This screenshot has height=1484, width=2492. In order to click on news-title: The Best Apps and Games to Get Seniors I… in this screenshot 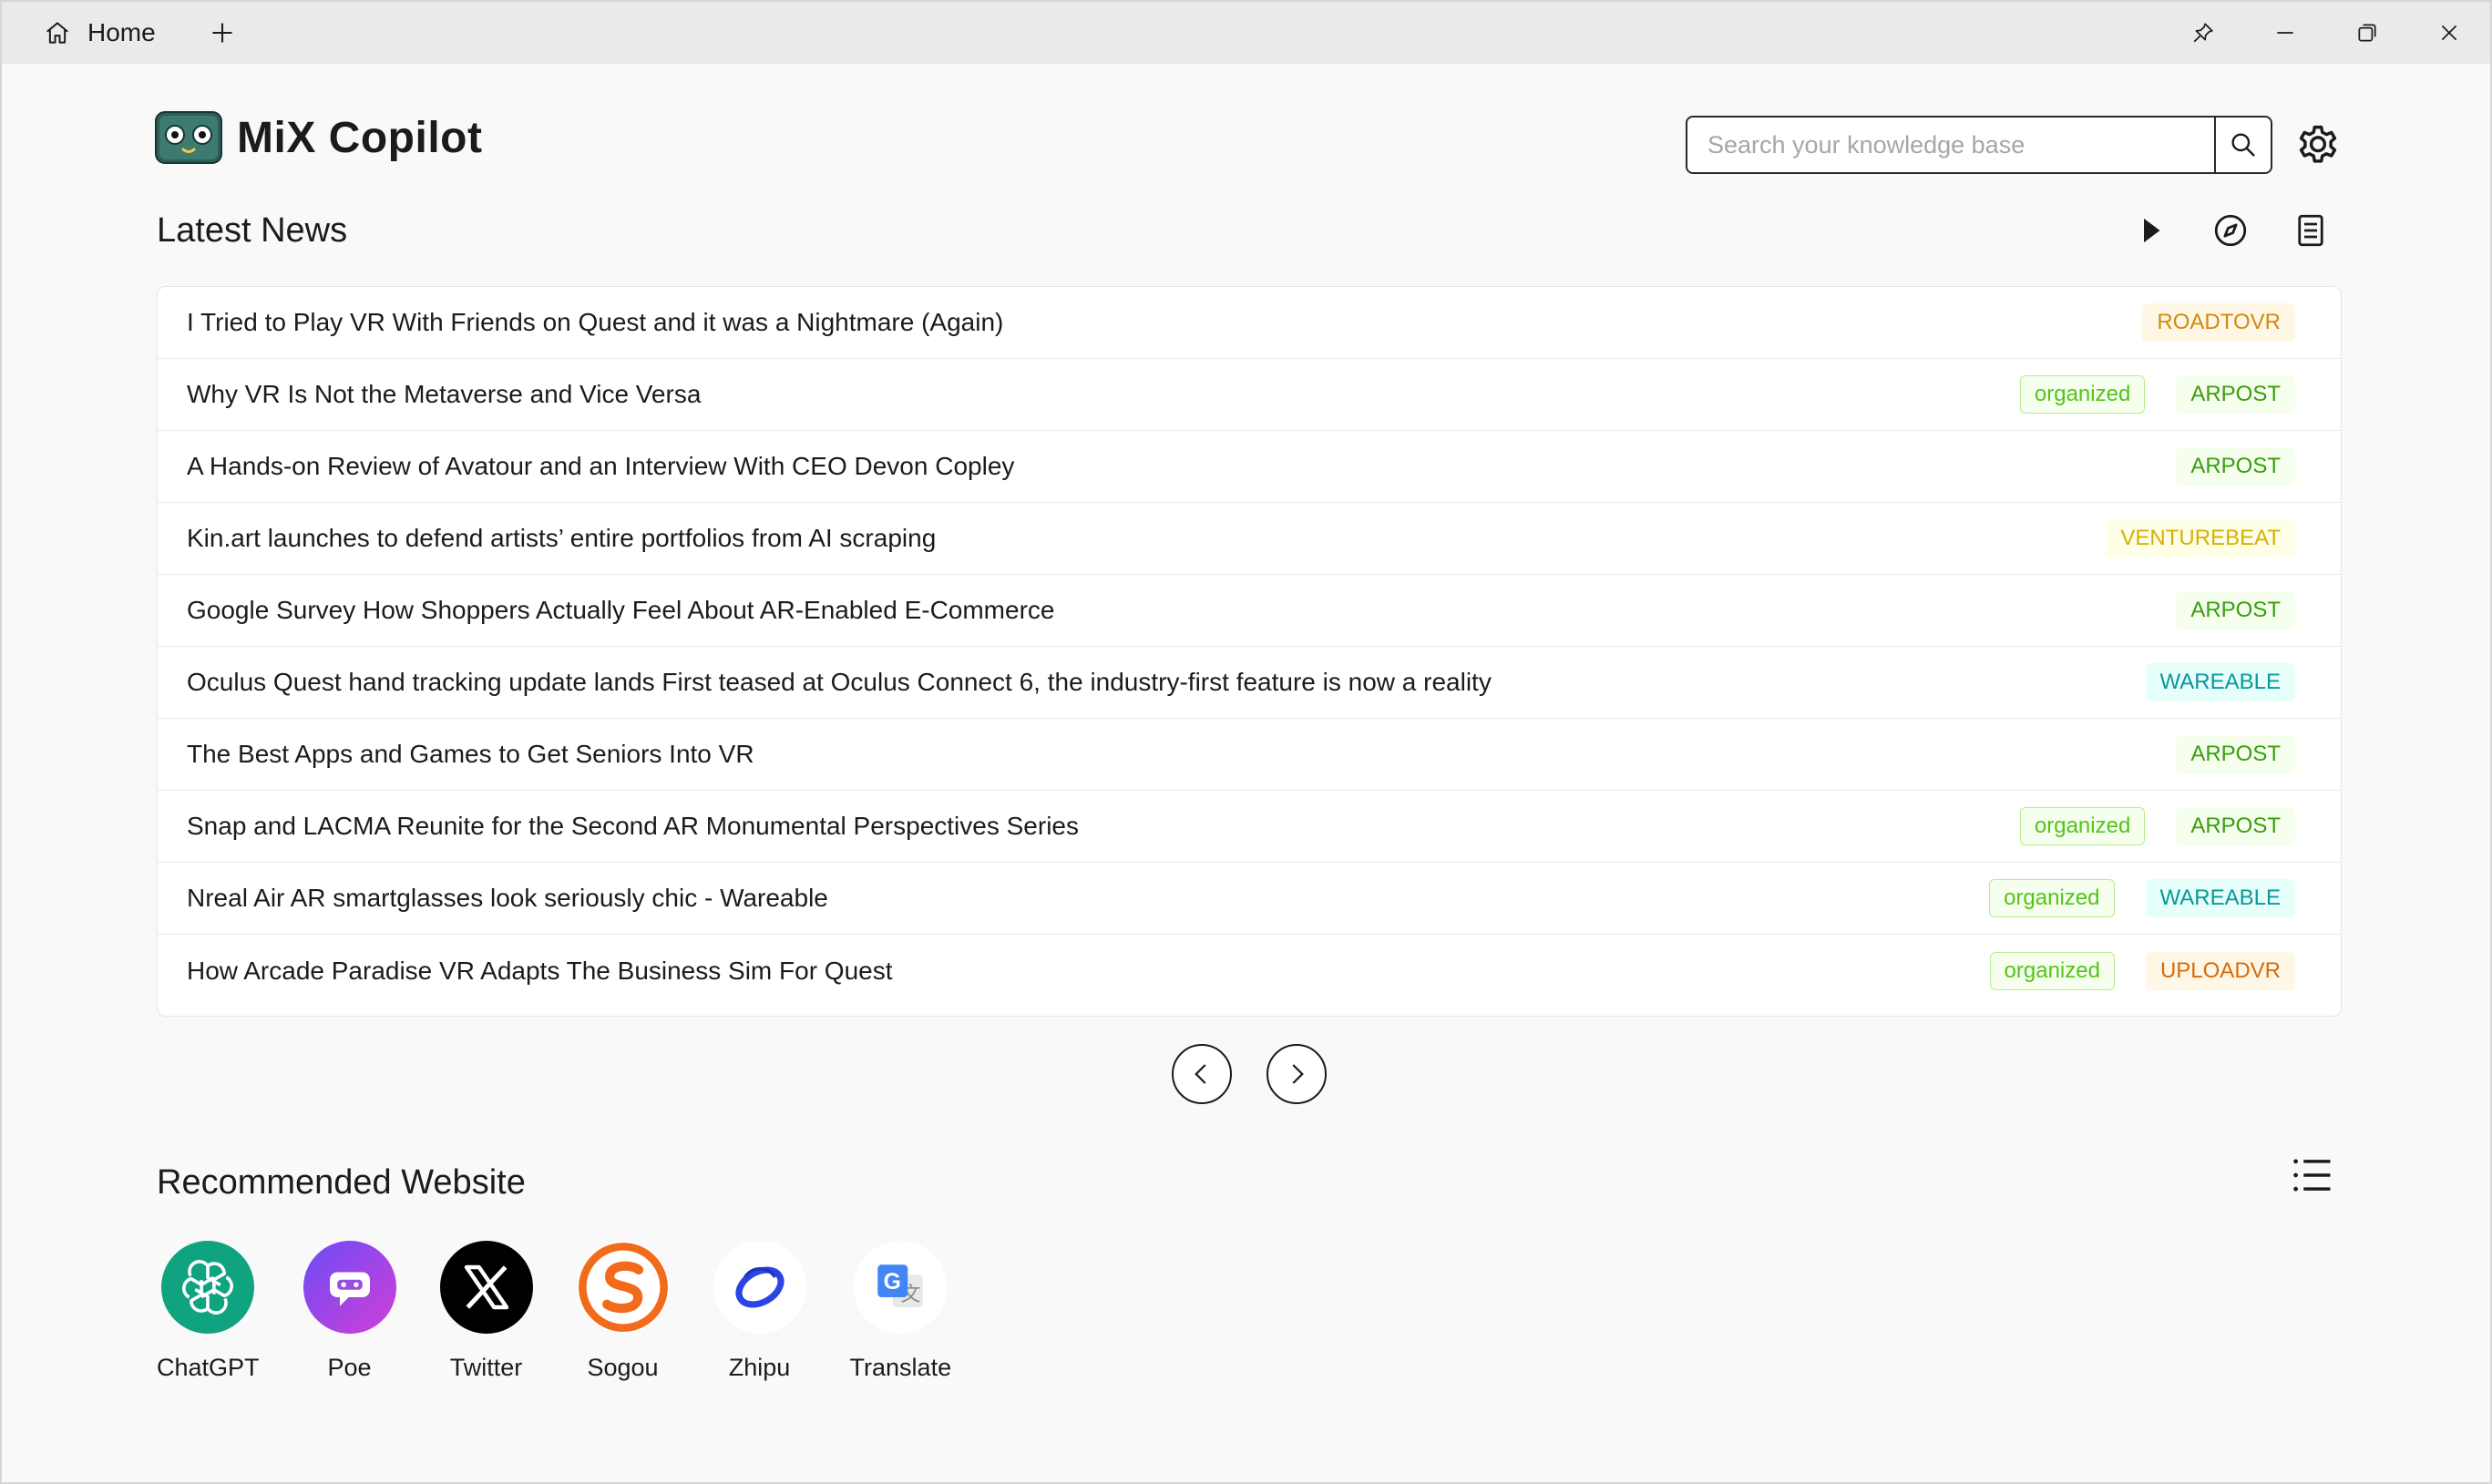, I will do `click(1166, 754)`.